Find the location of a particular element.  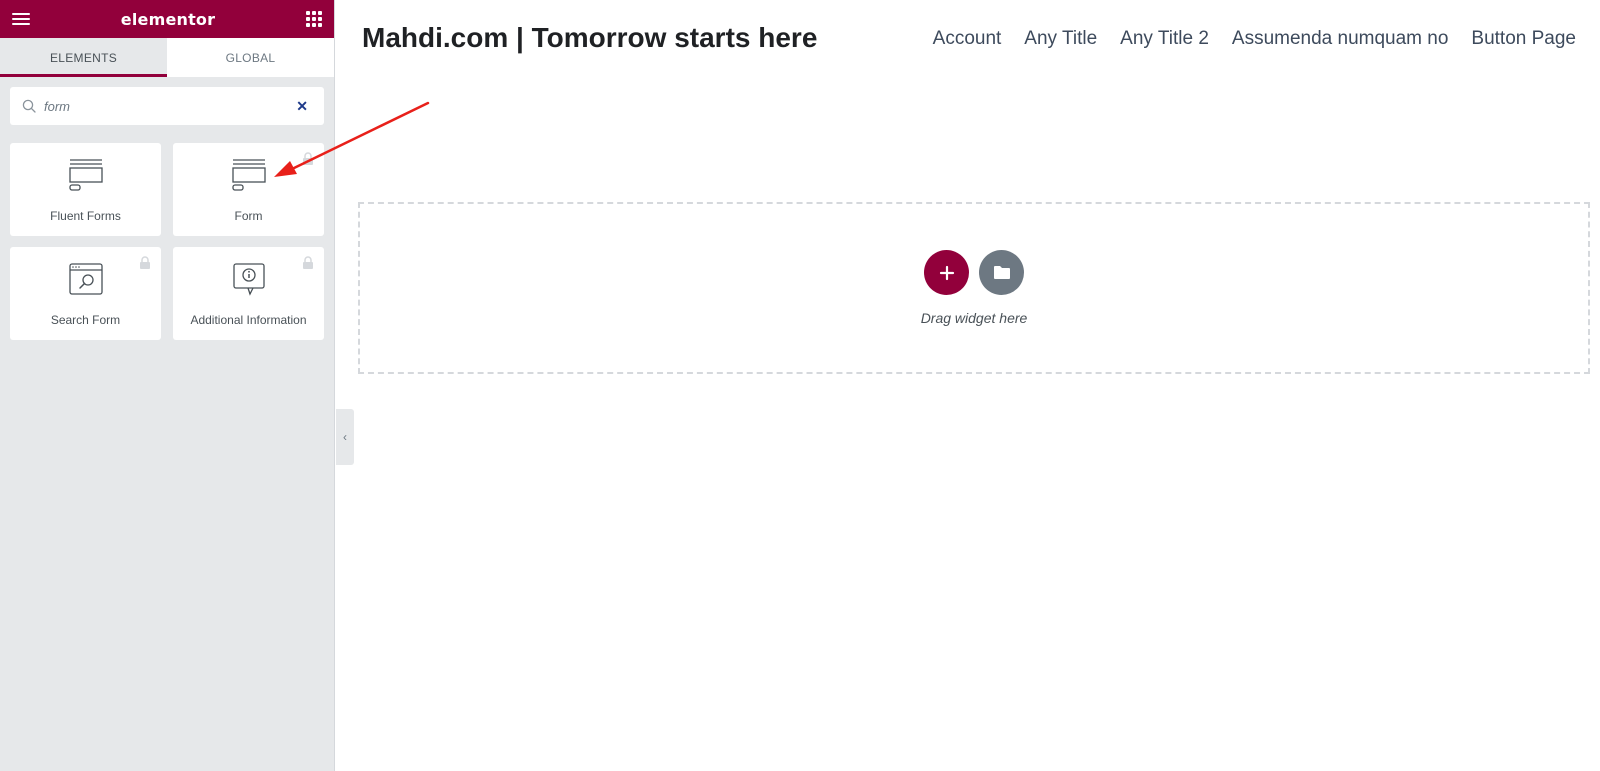

widget-label: Additional Information is located at coordinates (248, 320).